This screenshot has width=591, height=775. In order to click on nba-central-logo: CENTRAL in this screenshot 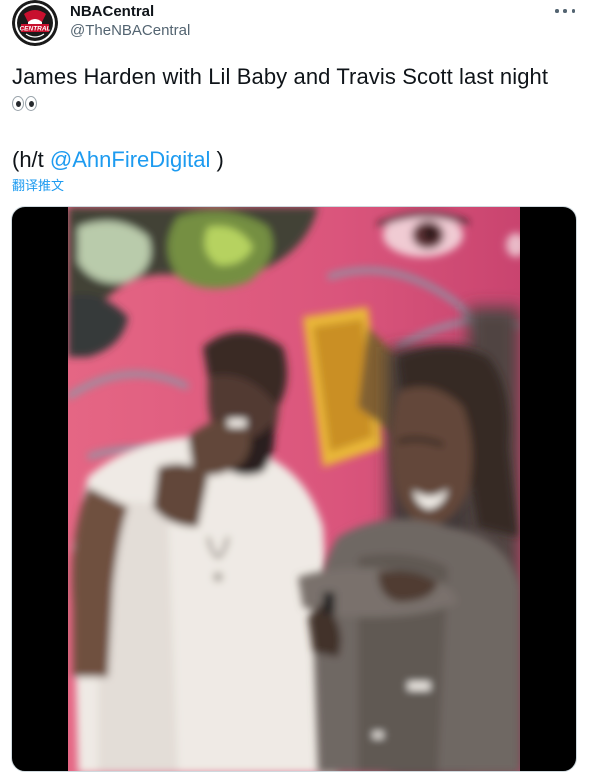, I will do `click(35, 23)`.